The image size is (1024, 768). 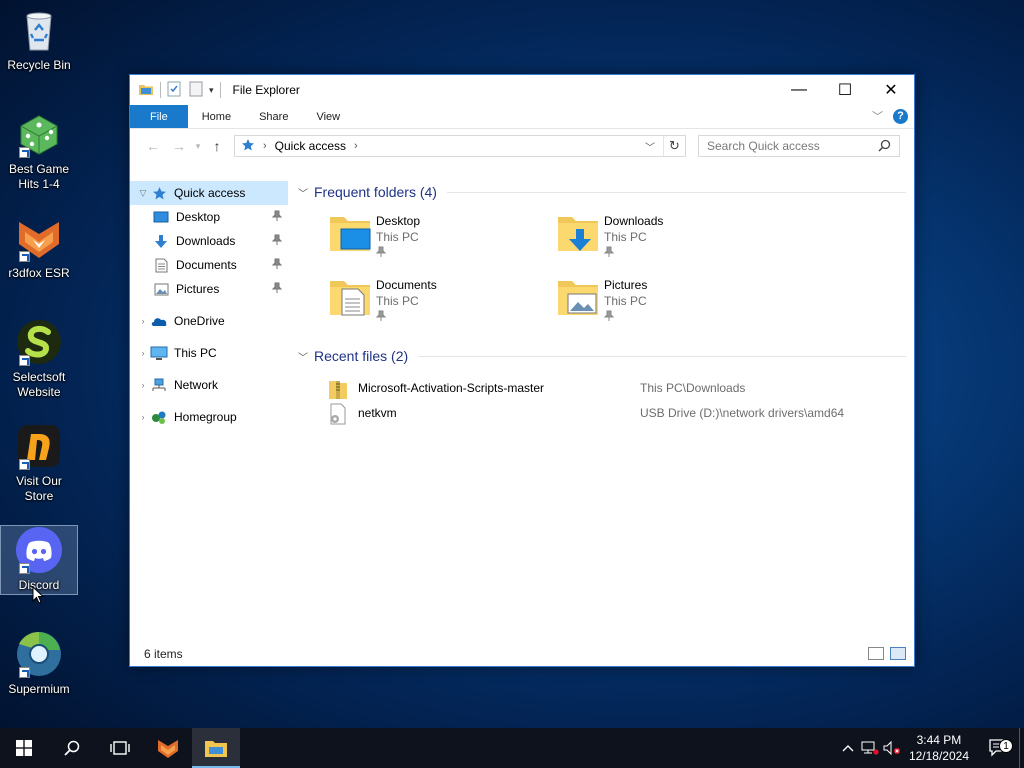 I want to click on maximize-button: ☐, so click(x=845, y=90).